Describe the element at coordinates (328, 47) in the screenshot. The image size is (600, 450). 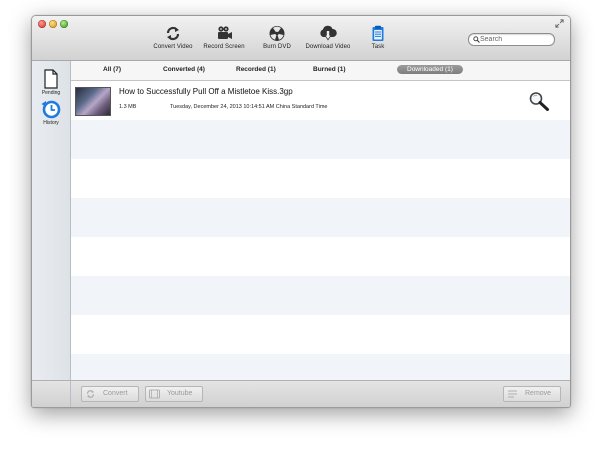
I see `toolbar-download-video-label: Download Video` at that location.